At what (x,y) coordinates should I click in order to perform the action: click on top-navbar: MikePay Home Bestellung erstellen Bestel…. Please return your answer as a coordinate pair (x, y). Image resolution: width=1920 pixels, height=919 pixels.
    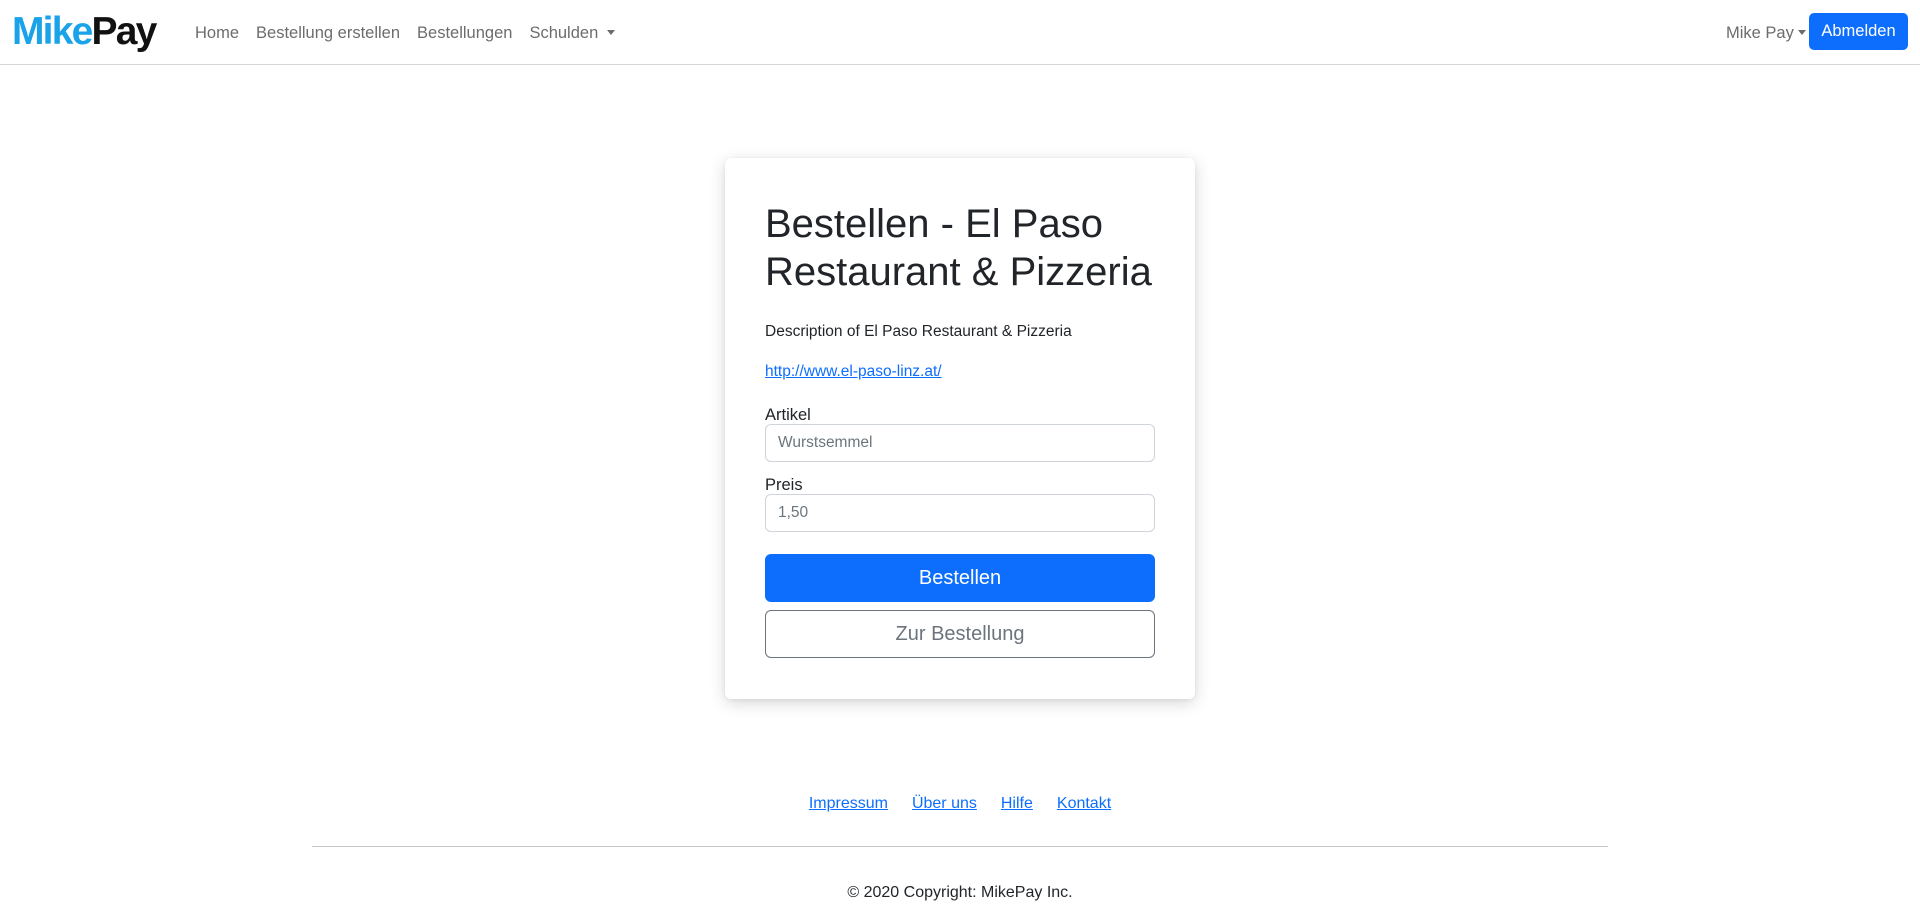
    Looking at the image, I should click on (960, 32).